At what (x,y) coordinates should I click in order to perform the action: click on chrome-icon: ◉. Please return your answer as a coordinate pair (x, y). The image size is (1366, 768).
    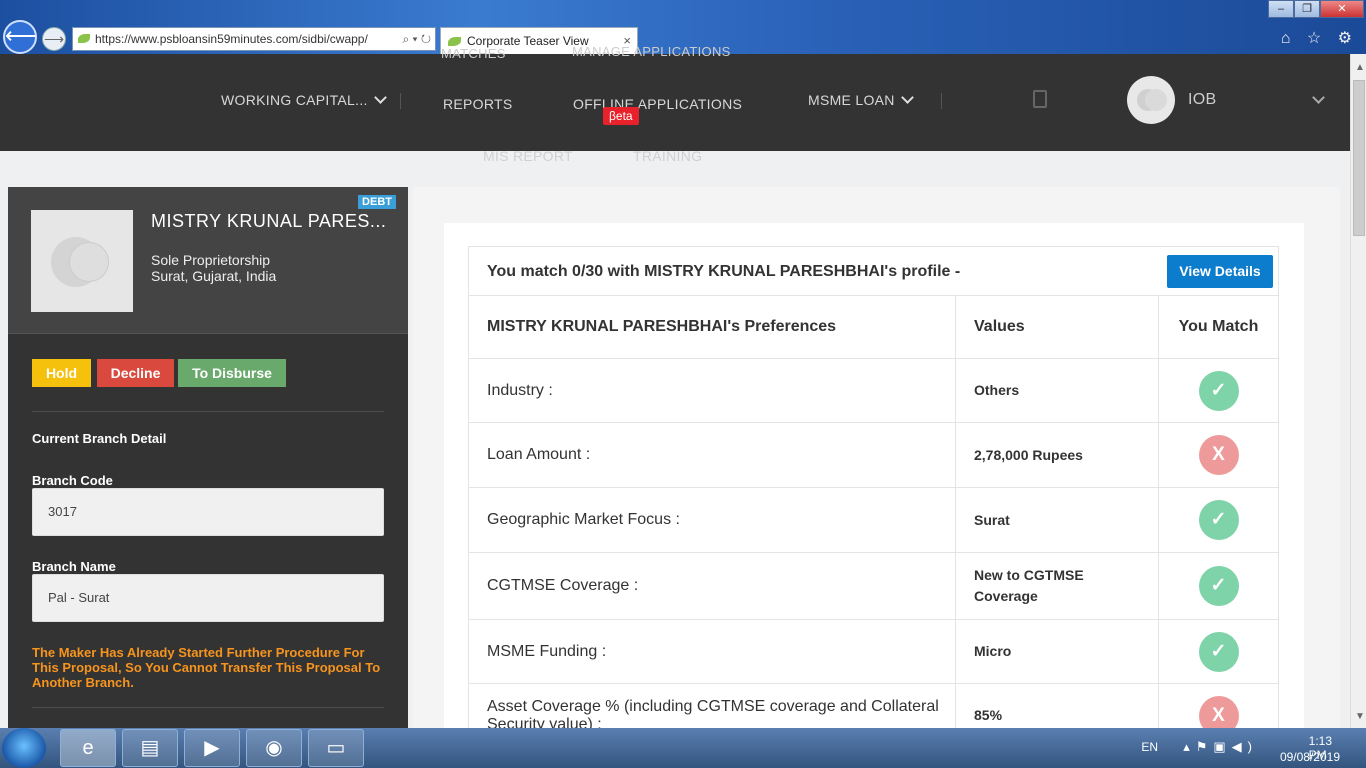
    Looking at the image, I should click on (274, 748).